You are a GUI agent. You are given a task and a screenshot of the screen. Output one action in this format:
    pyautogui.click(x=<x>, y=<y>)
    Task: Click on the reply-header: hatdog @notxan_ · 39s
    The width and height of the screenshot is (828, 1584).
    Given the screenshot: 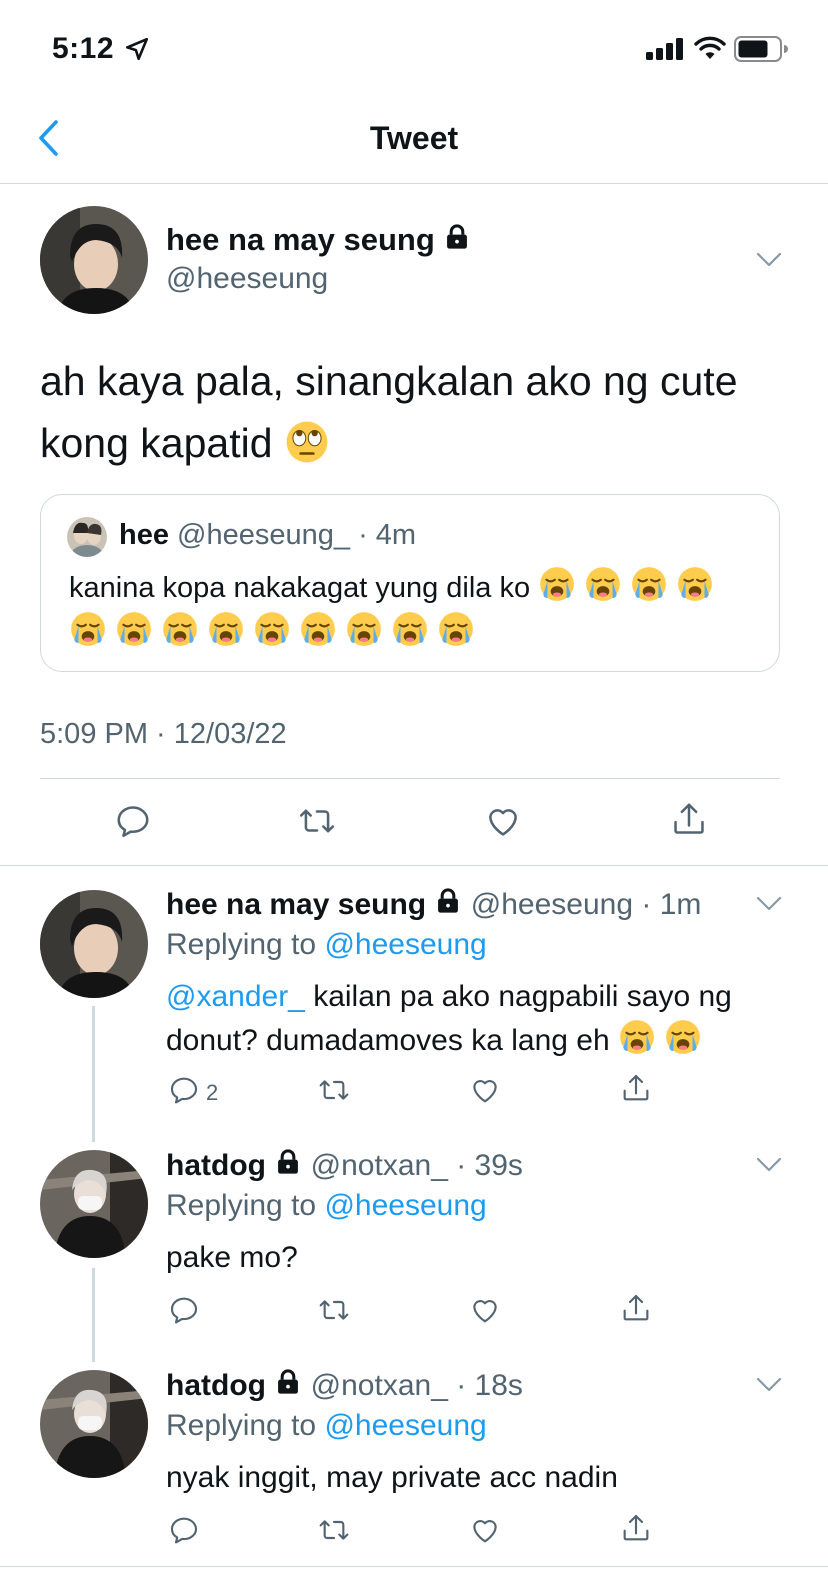 What is the action you would take?
    pyautogui.click(x=344, y=1165)
    